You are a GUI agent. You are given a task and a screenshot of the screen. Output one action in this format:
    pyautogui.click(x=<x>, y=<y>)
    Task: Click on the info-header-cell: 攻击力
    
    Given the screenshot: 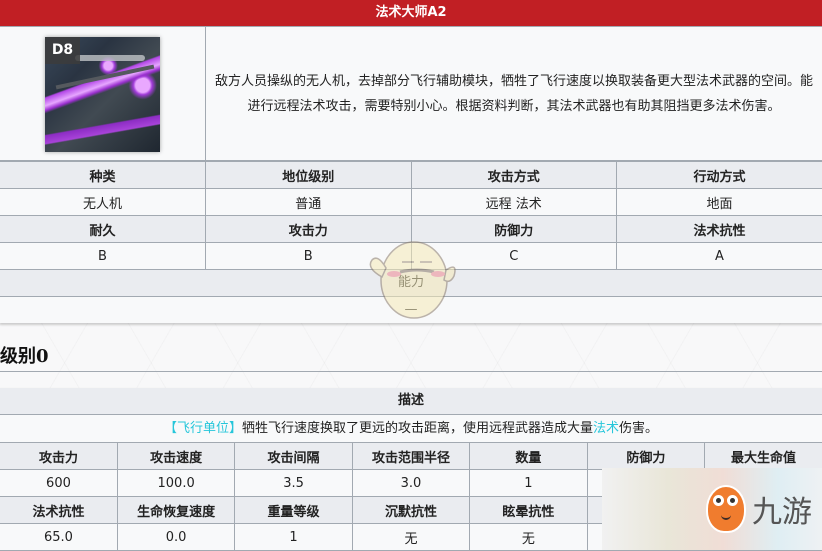 What is the action you would take?
    pyautogui.click(x=309, y=229)
    